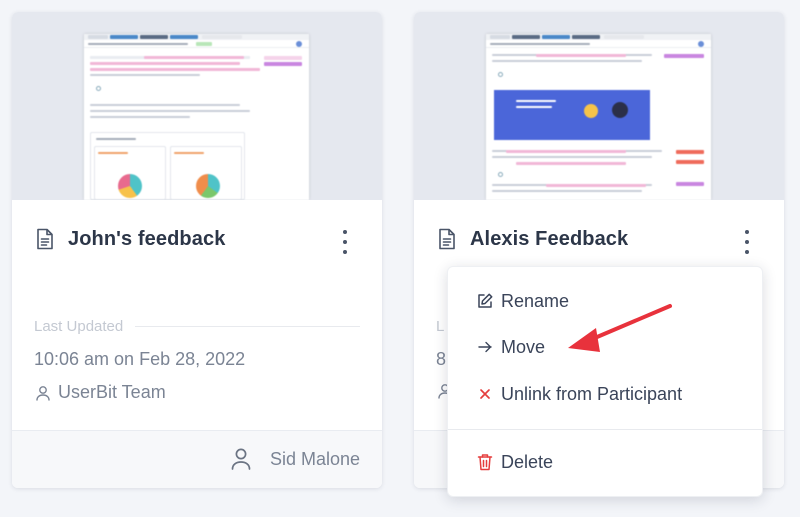 The height and width of the screenshot is (517, 800). What do you see at coordinates (527, 461) in the screenshot?
I see `menu-item-label: Delete` at bounding box center [527, 461].